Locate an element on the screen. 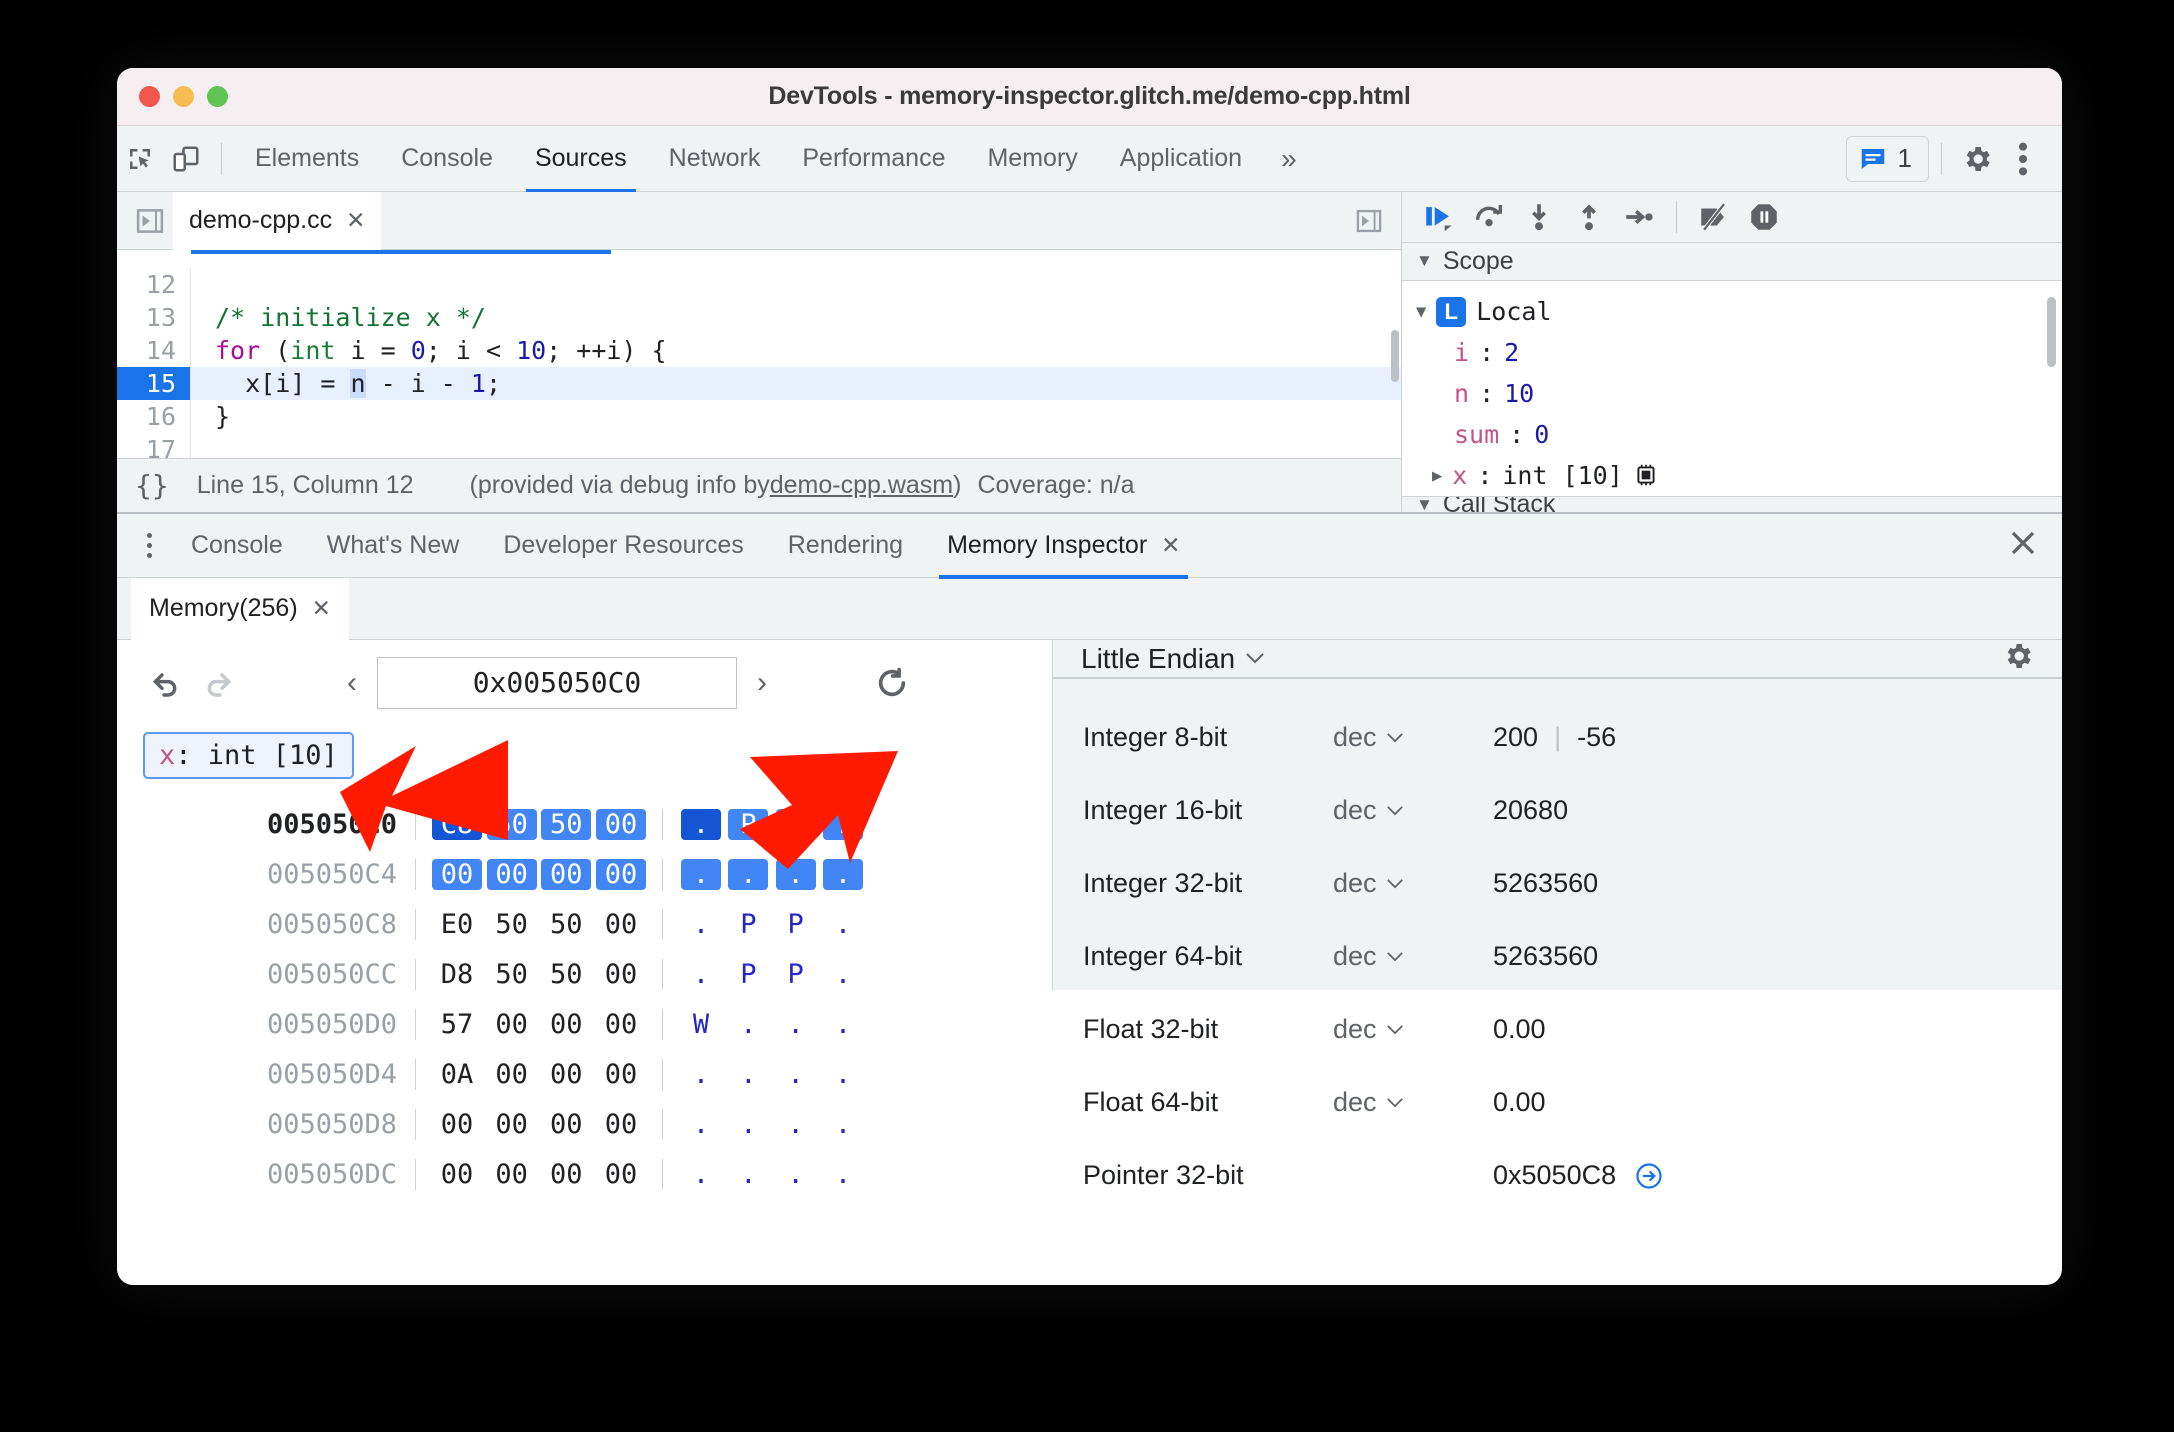 This screenshot has width=2174, height=1432. hex-row: 005050C0 C8 50 50 00 . P P . is located at coordinates (644, 824).